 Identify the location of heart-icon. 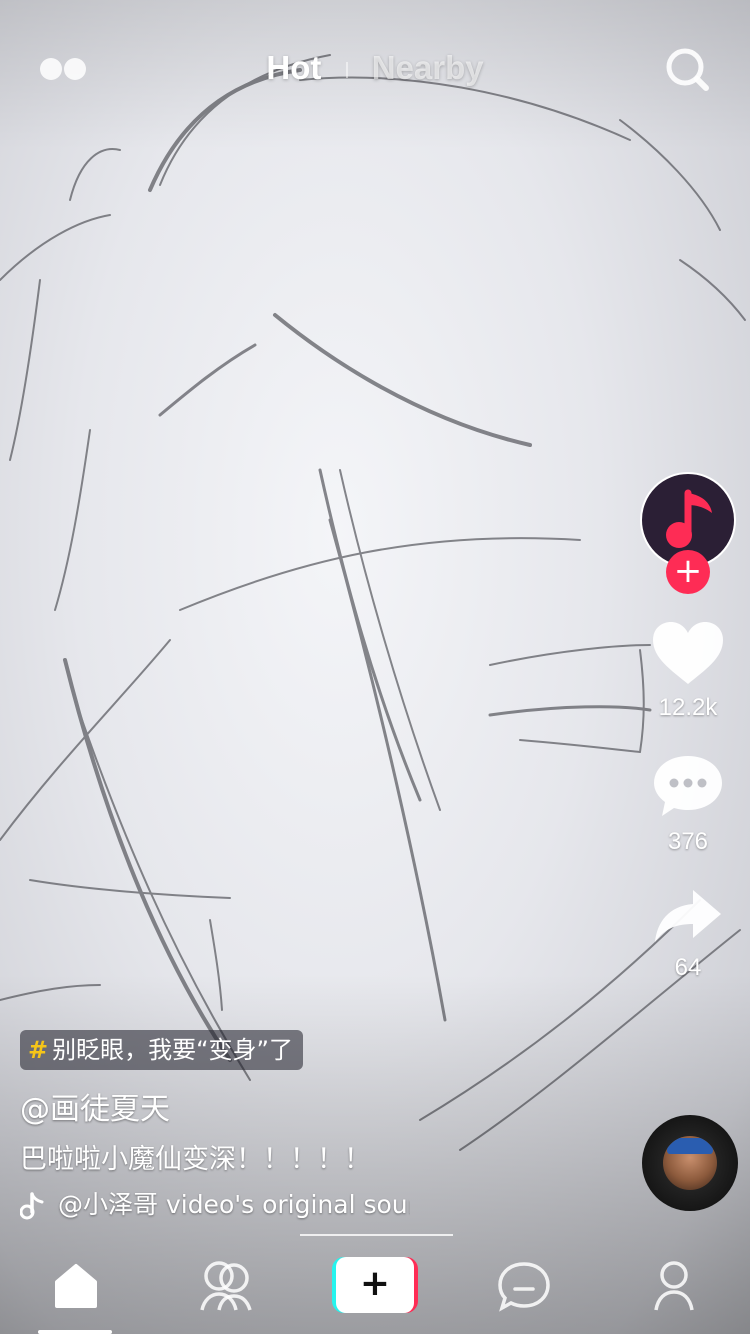
(688, 653).